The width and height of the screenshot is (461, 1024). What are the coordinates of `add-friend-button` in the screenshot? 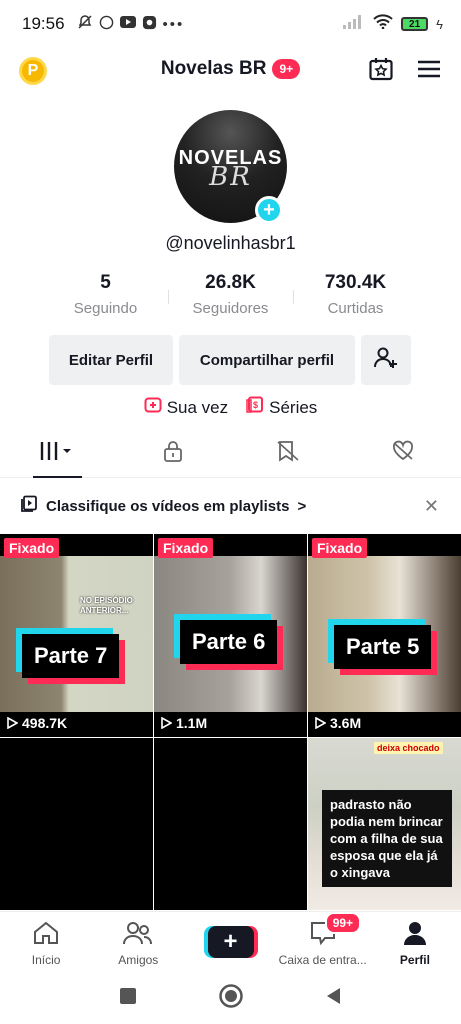 It's located at (386, 360).